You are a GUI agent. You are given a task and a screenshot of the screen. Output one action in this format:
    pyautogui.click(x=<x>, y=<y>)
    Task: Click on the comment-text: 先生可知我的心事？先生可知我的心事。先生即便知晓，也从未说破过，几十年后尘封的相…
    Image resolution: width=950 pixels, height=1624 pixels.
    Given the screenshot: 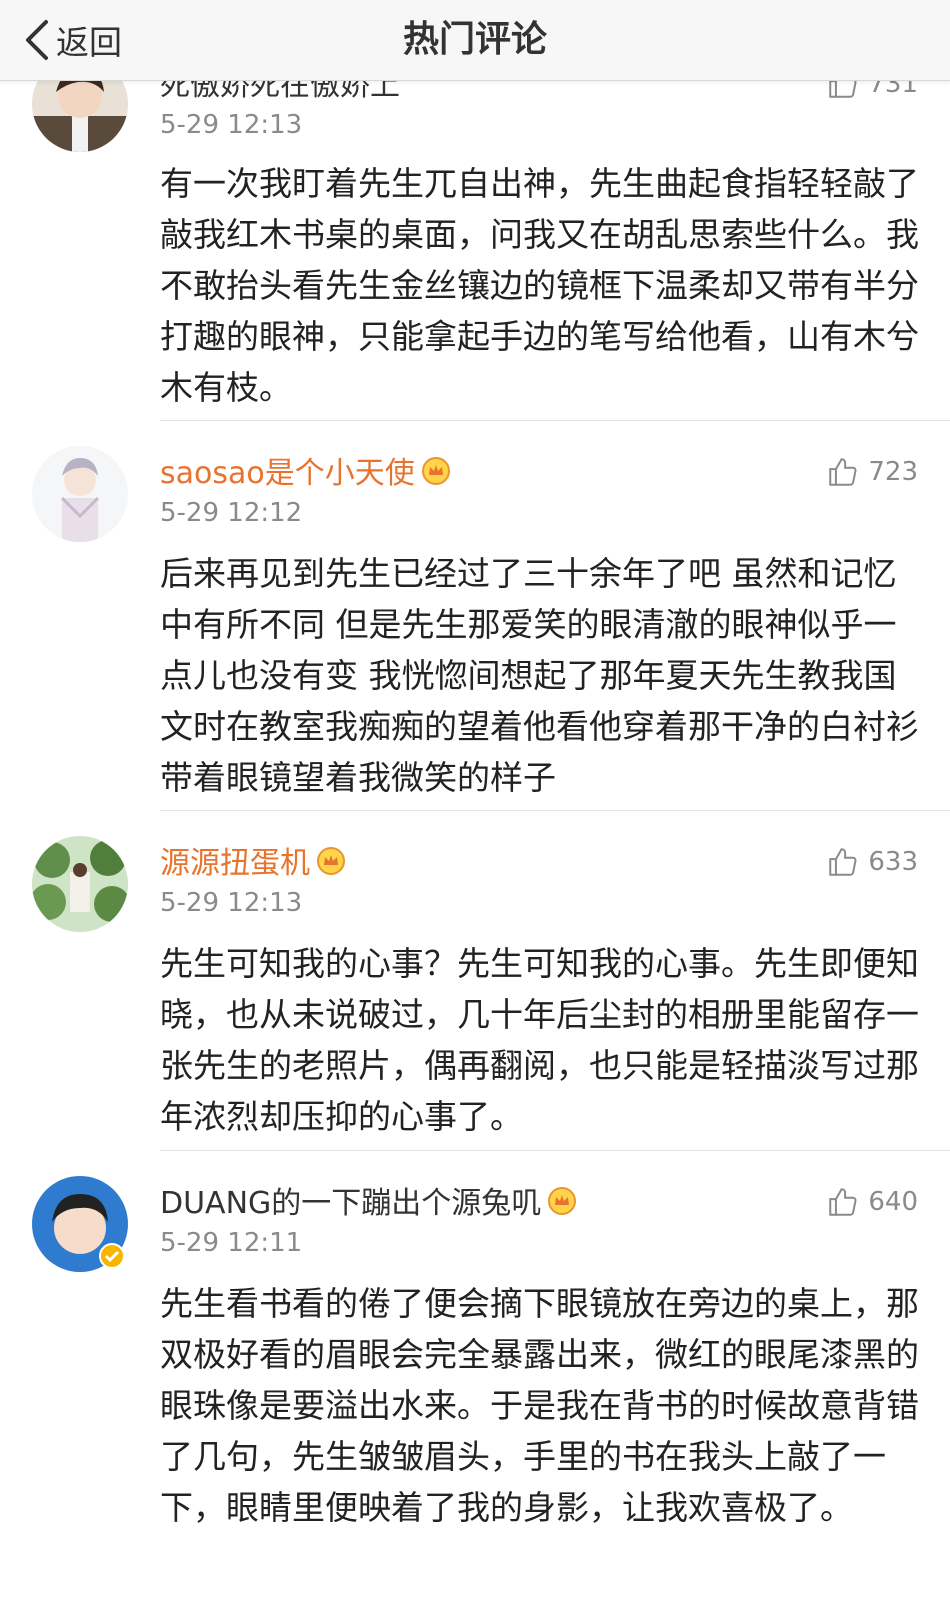 What is the action you would take?
    pyautogui.click(x=539, y=1040)
    